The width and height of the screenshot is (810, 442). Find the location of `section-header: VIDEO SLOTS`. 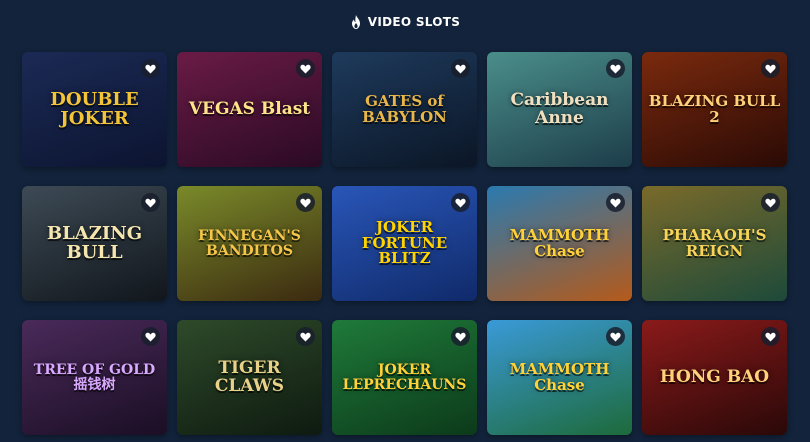

section-header: VIDEO SLOTS is located at coordinates (405, 22).